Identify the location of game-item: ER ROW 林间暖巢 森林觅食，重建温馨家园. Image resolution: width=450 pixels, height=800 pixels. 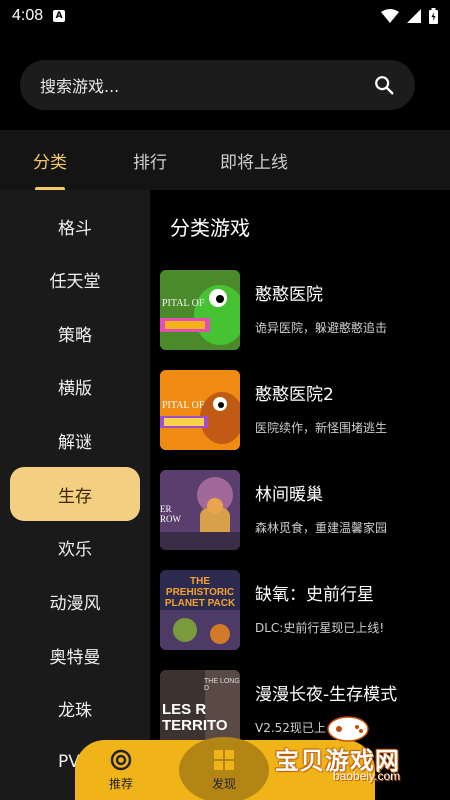
(305, 511).